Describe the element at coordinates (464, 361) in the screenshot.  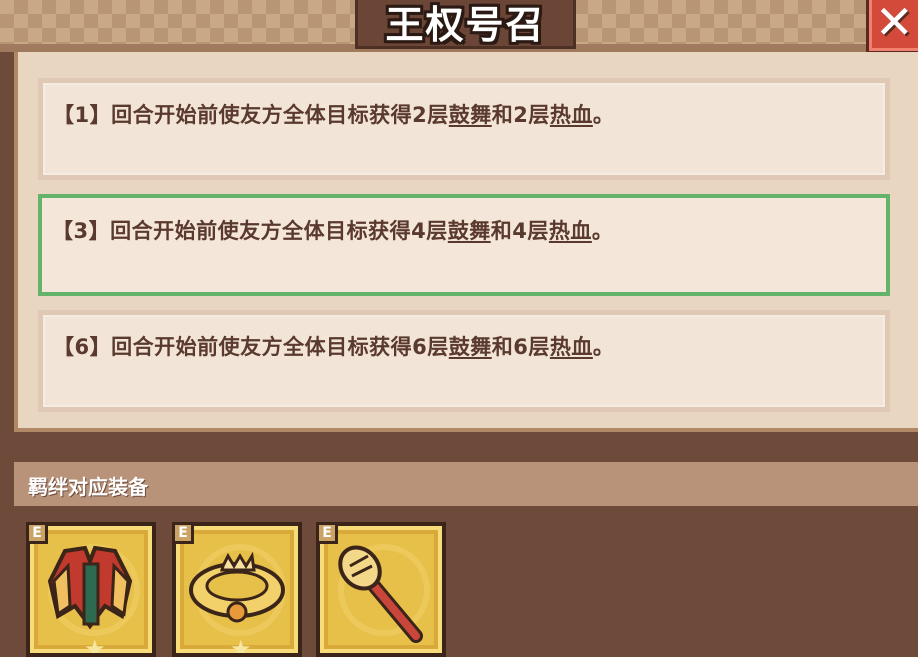
I see `effect-card-6: 【6】回合开始前使友方全体目标获得6层鼓舞和6层热血。` at that location.